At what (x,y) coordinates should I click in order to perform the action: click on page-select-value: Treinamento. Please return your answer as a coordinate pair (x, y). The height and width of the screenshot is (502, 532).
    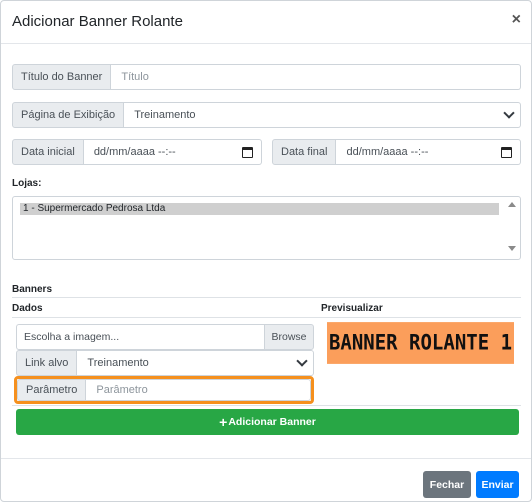
    Looking at the image, I should click on (165, 115).